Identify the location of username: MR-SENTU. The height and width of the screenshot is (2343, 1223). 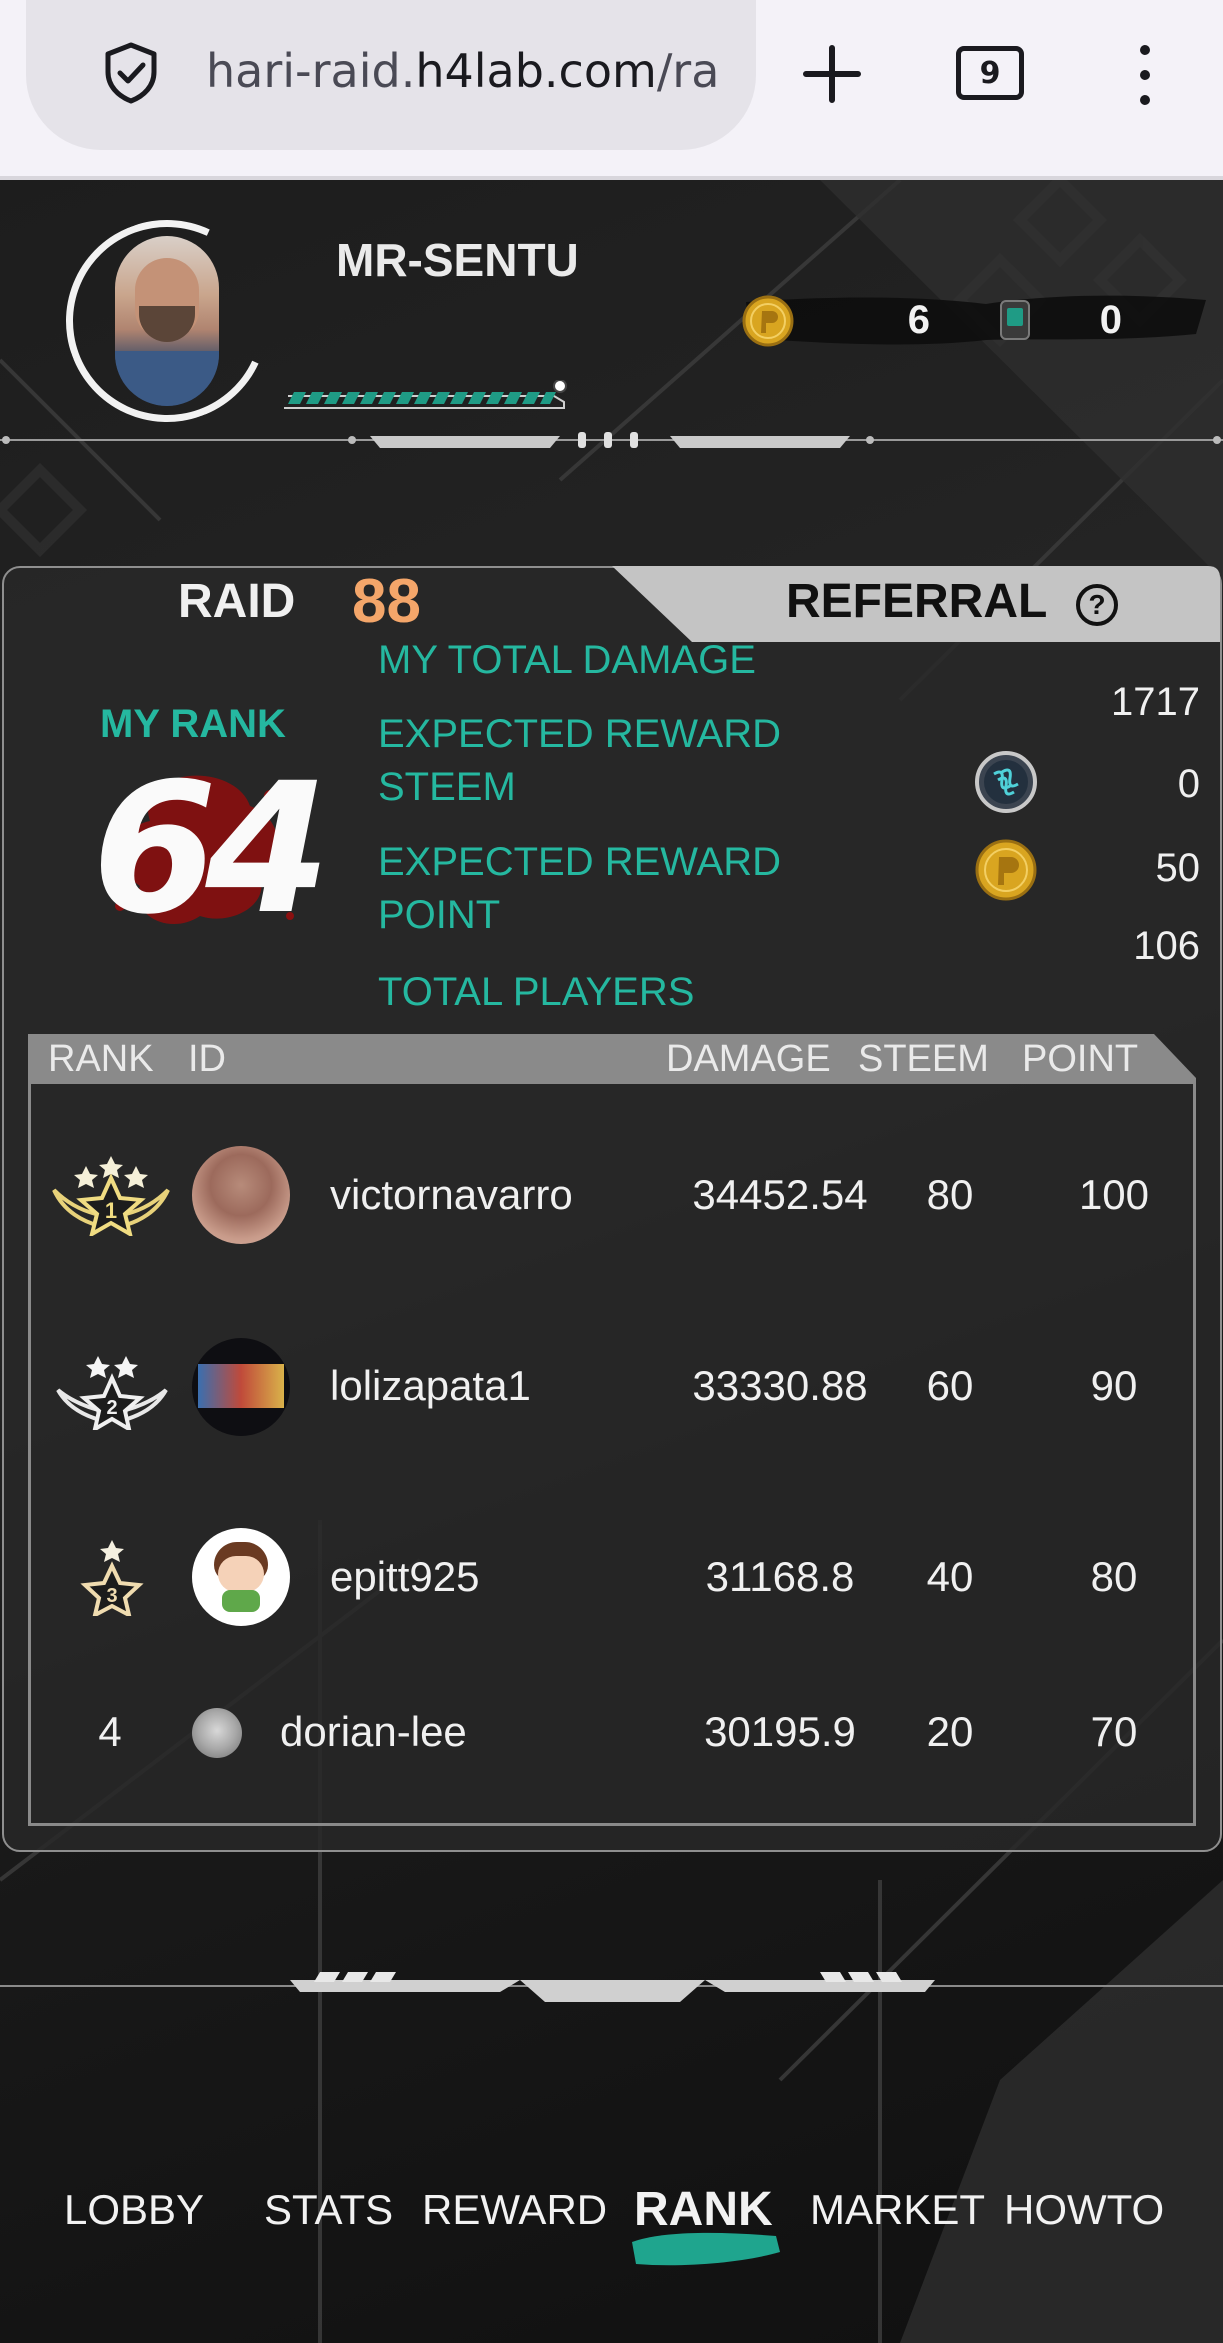
(457, 260).